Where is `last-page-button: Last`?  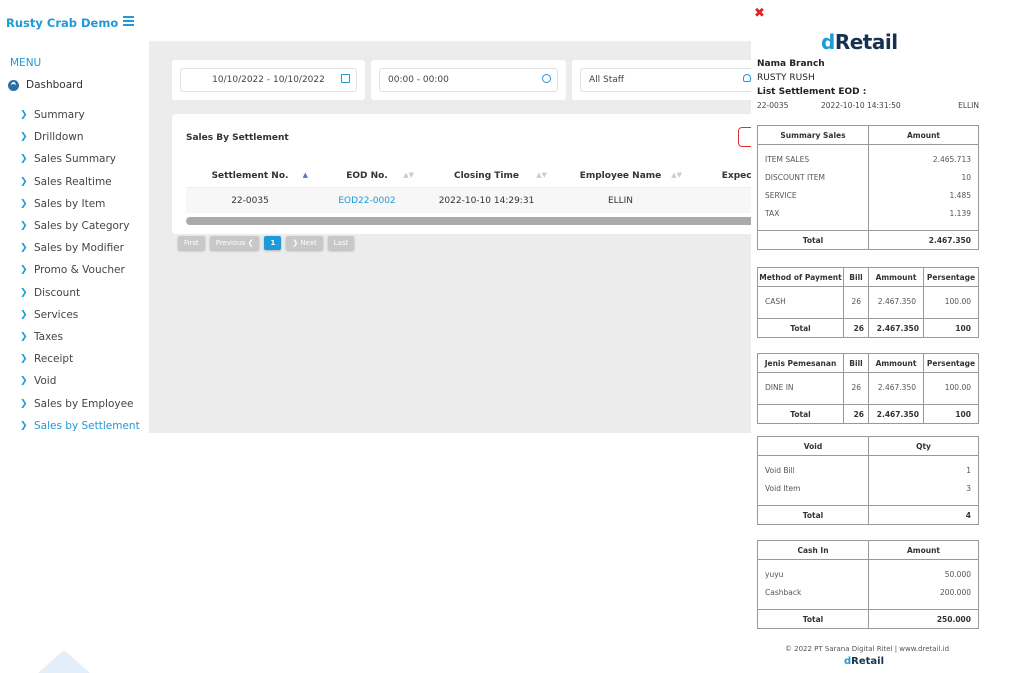 last-page-button: Last is located at coordinates (341, 243).